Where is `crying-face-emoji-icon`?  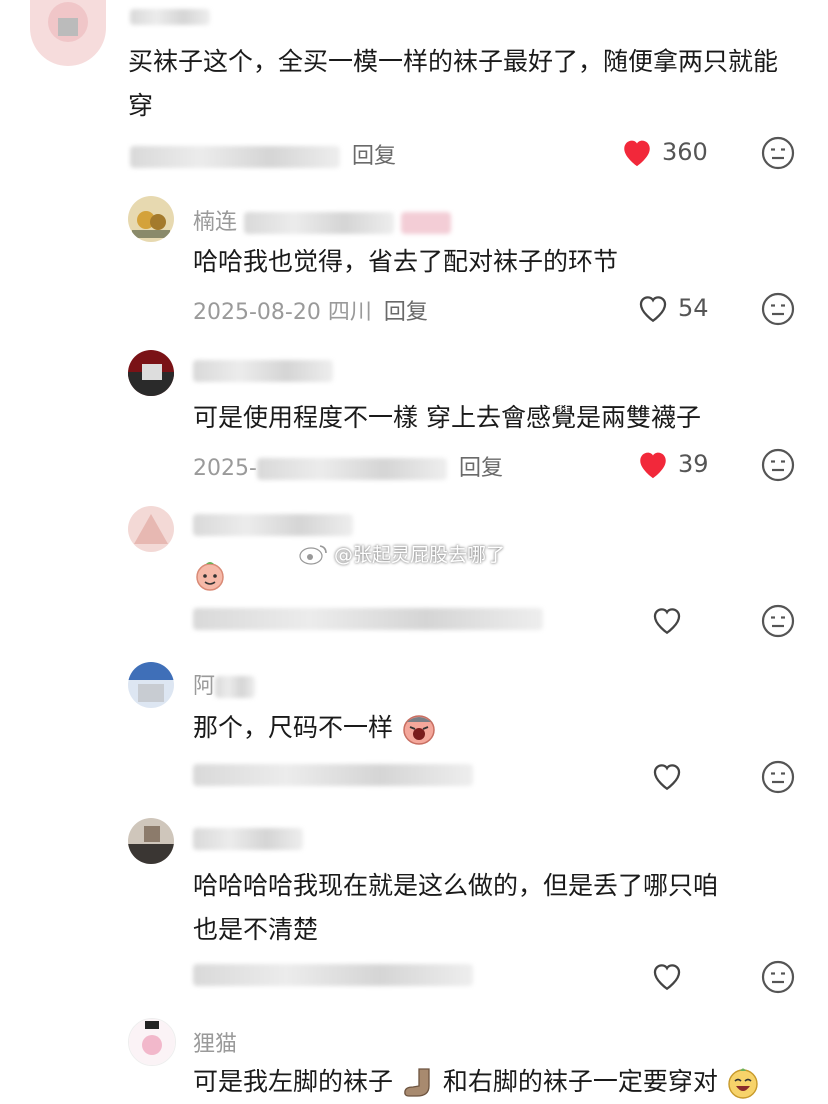 crying-face-emoji-icon is located at coordinates (419, 730).